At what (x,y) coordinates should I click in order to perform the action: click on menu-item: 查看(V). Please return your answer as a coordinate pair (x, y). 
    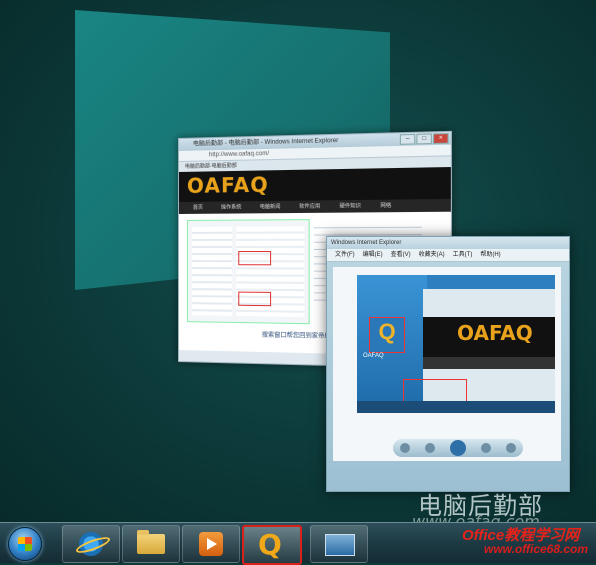
    Looking at the image, I should click on (401, 255).